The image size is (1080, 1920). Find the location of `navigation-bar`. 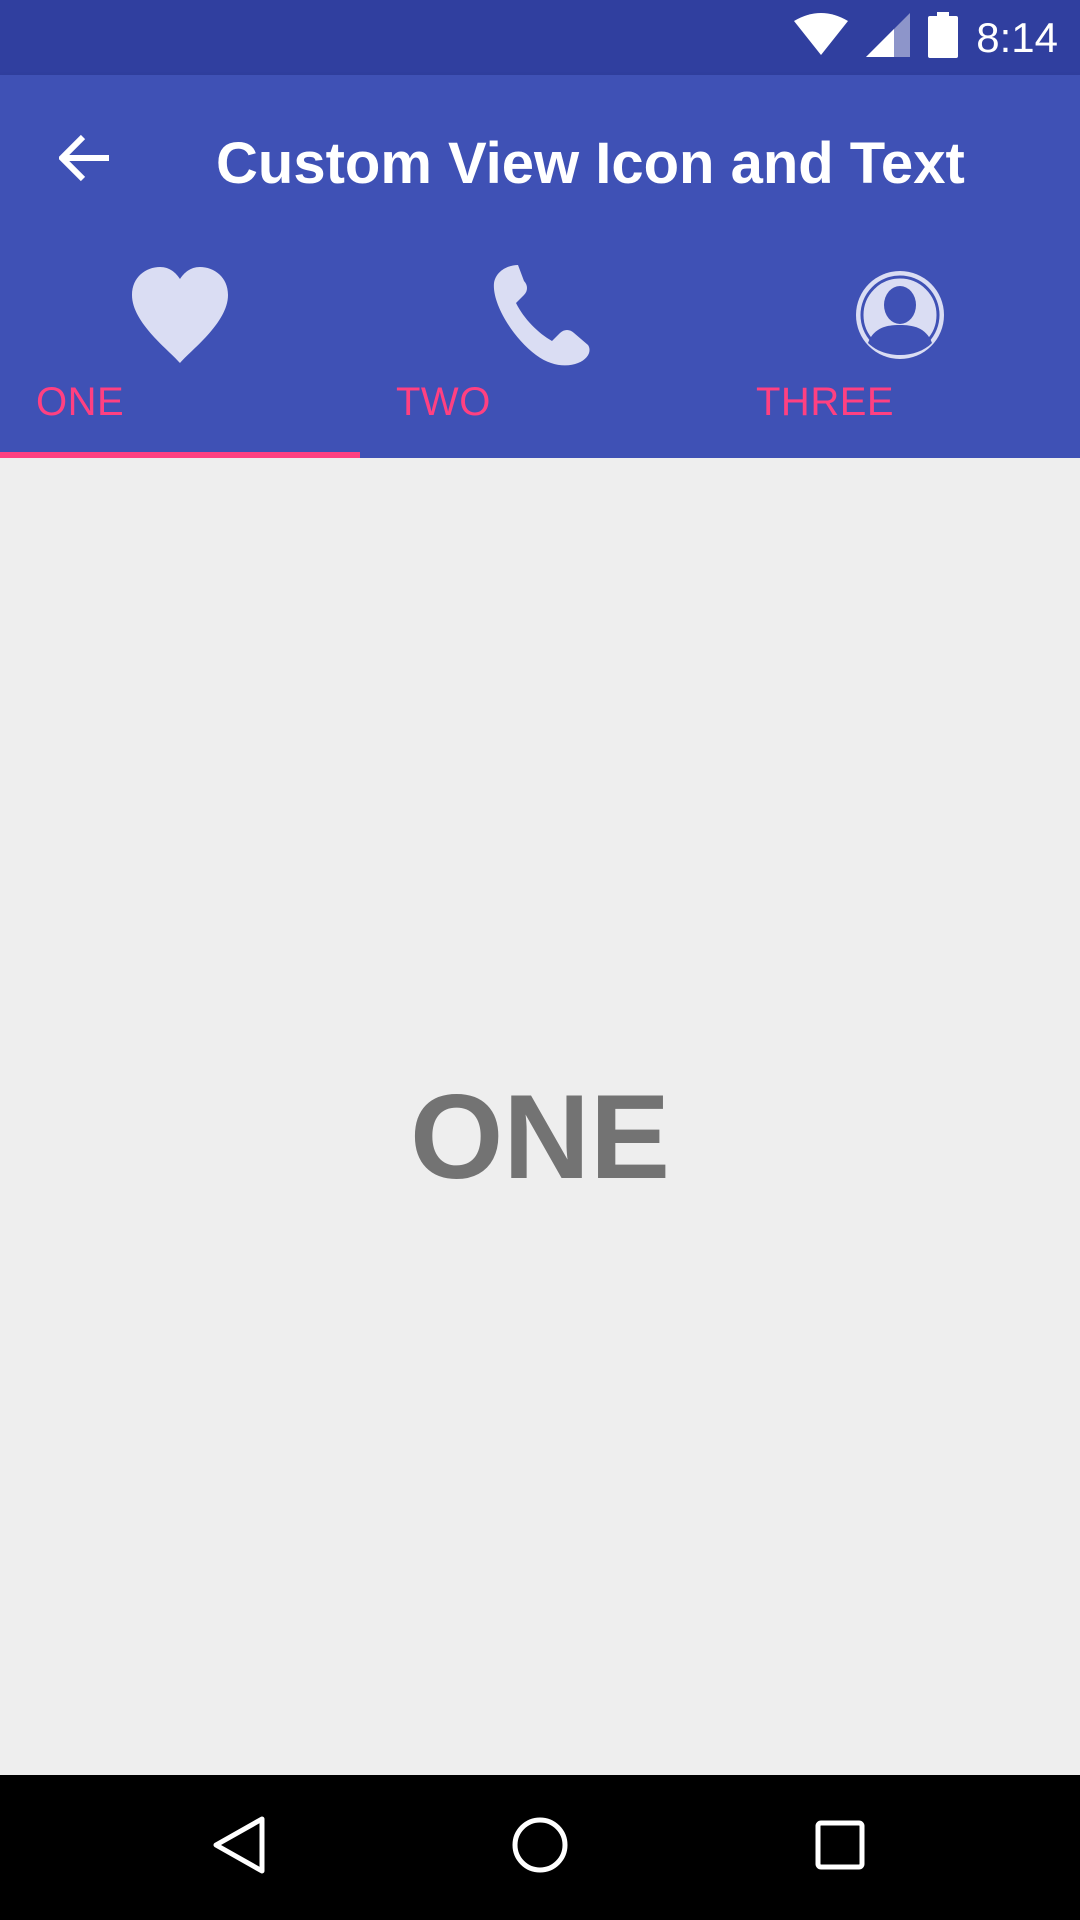

navigation-bar is located at coordinates (540, 1847).